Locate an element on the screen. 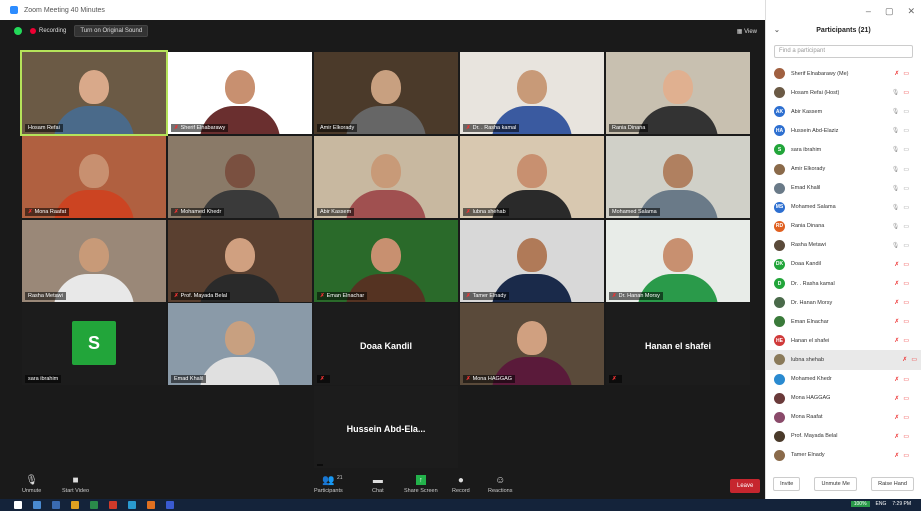 The height and width of the screenshot is (511, 921). record-button: ● Record is located at coordinates (461, 485).